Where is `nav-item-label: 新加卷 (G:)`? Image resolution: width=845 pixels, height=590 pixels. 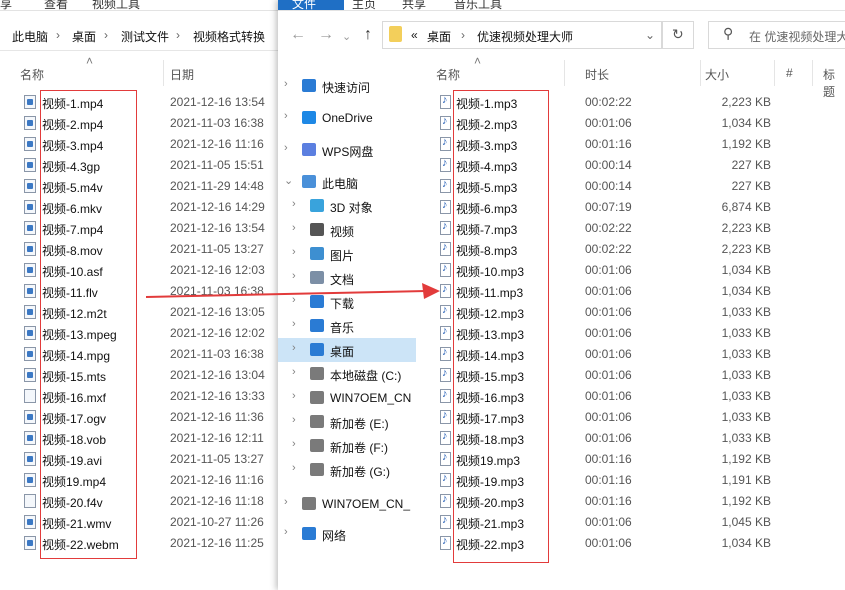
nav-item-label: 新加卷 (G:) is located at coordinates (360, 472).